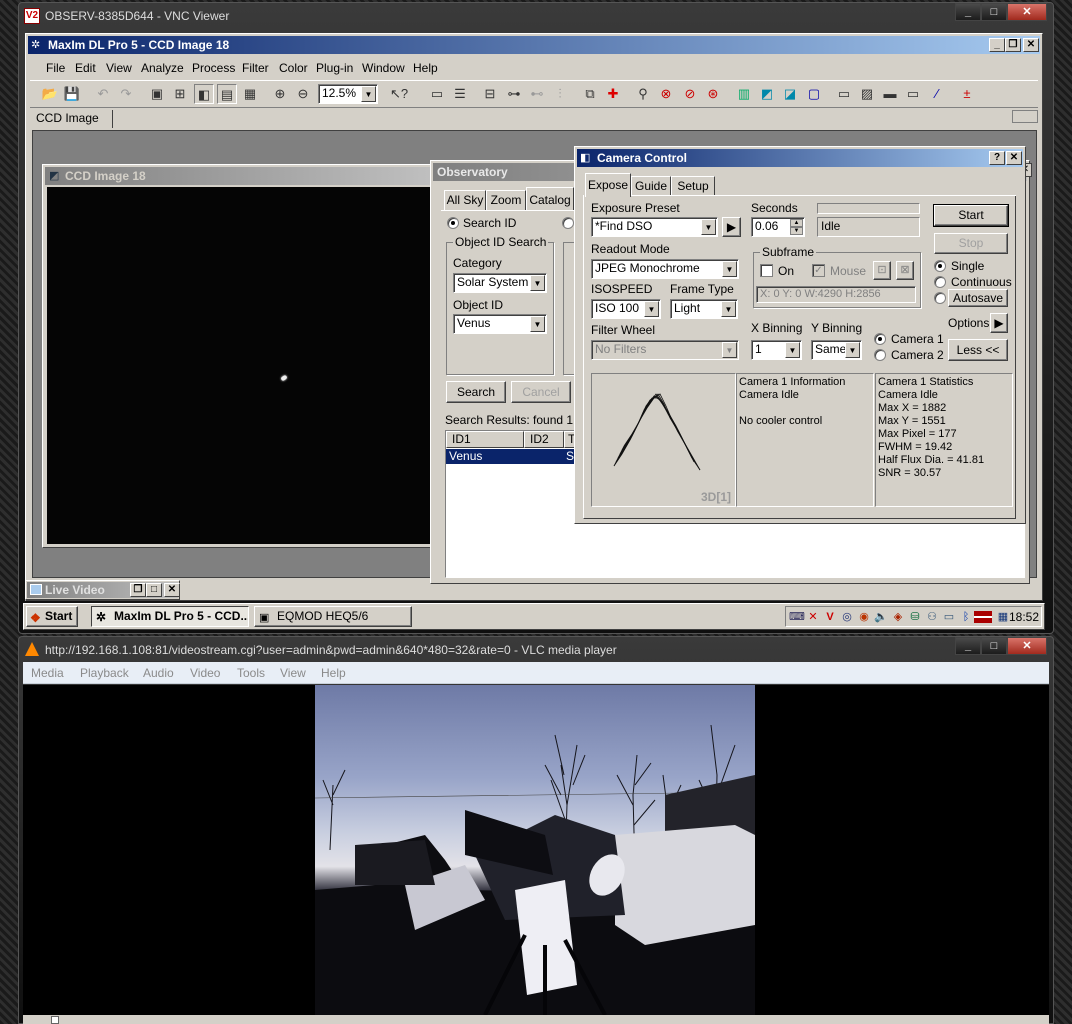  I want to click on vlc-menu-video: Video, so click(205, 673).